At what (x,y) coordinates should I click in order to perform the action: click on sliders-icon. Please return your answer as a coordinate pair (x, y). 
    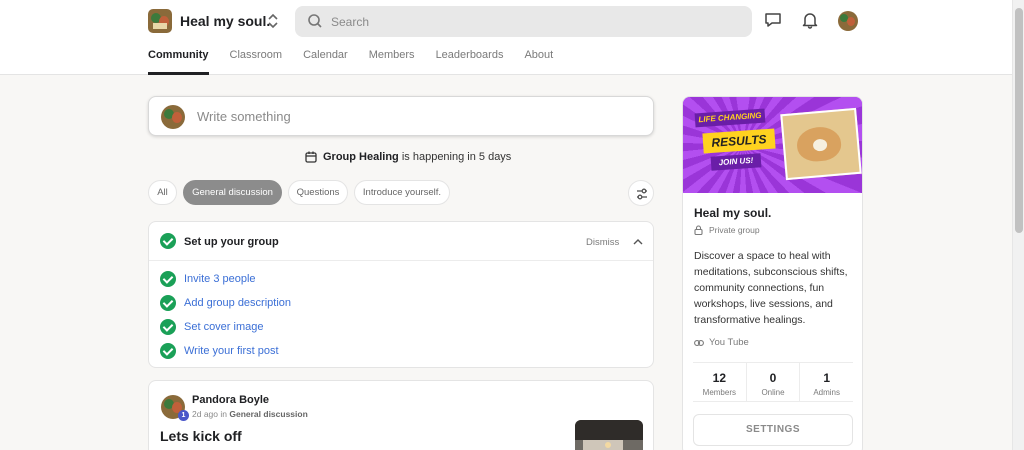
    Looking at the image, I should click on (642, 194).